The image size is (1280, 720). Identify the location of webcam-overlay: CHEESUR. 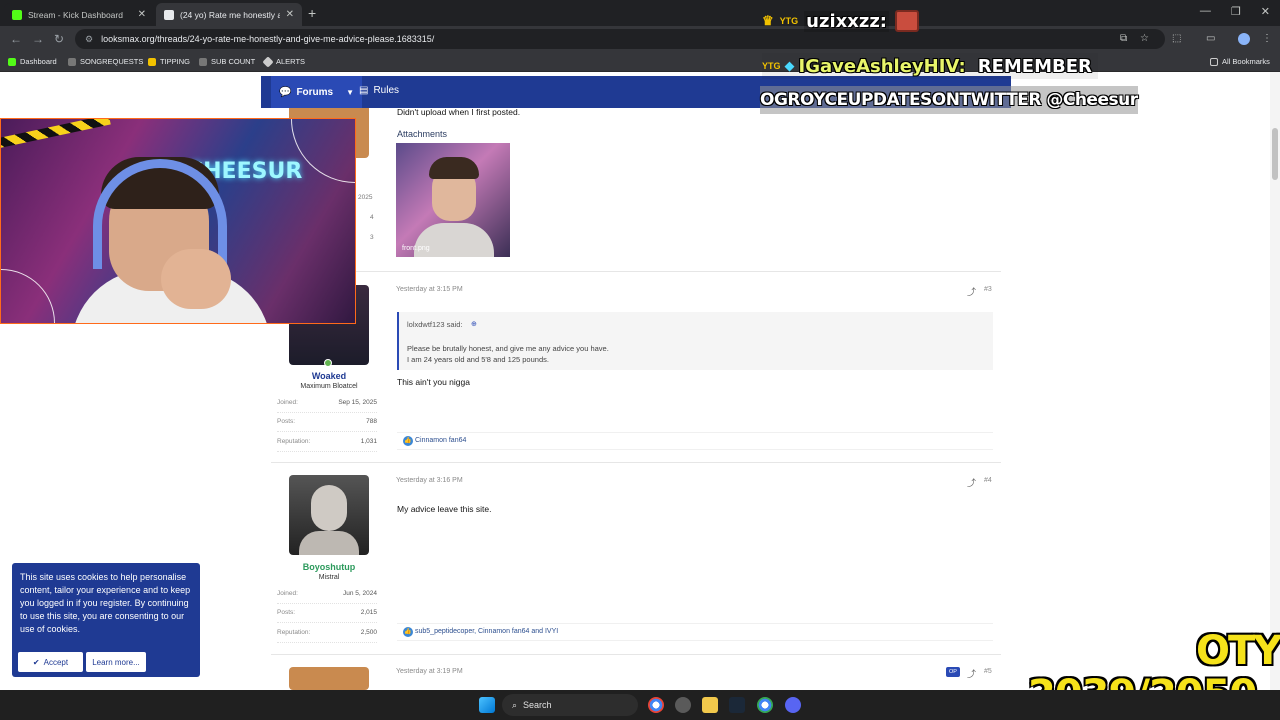
(178, 221).